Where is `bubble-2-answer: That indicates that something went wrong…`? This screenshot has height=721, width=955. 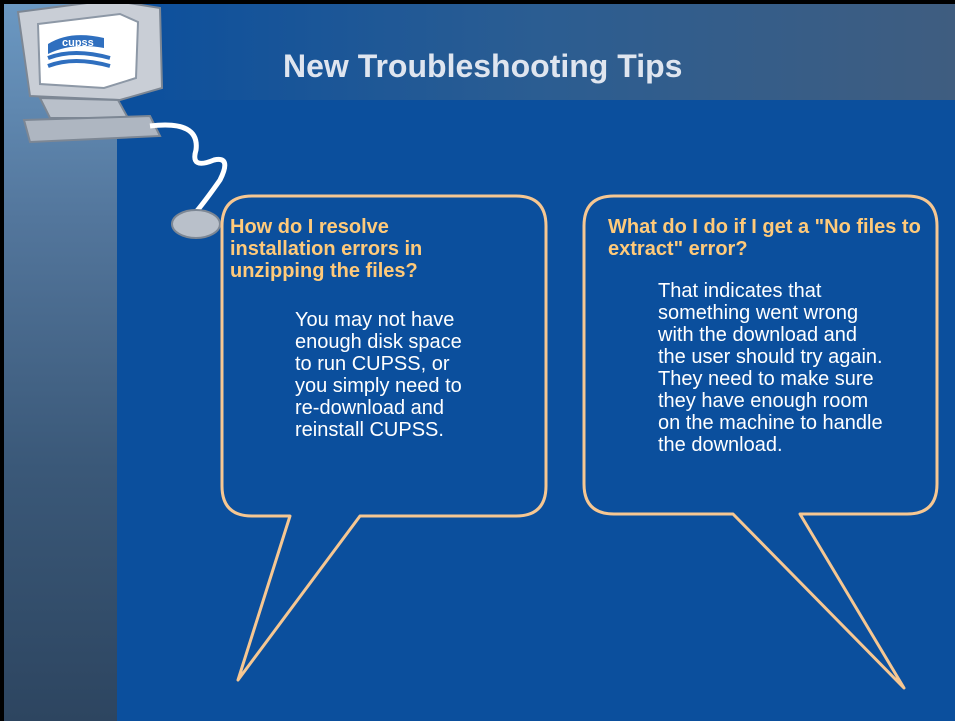
bubble-2-answer: That indicates that something went wrong… is located at coordinates (770, 368).